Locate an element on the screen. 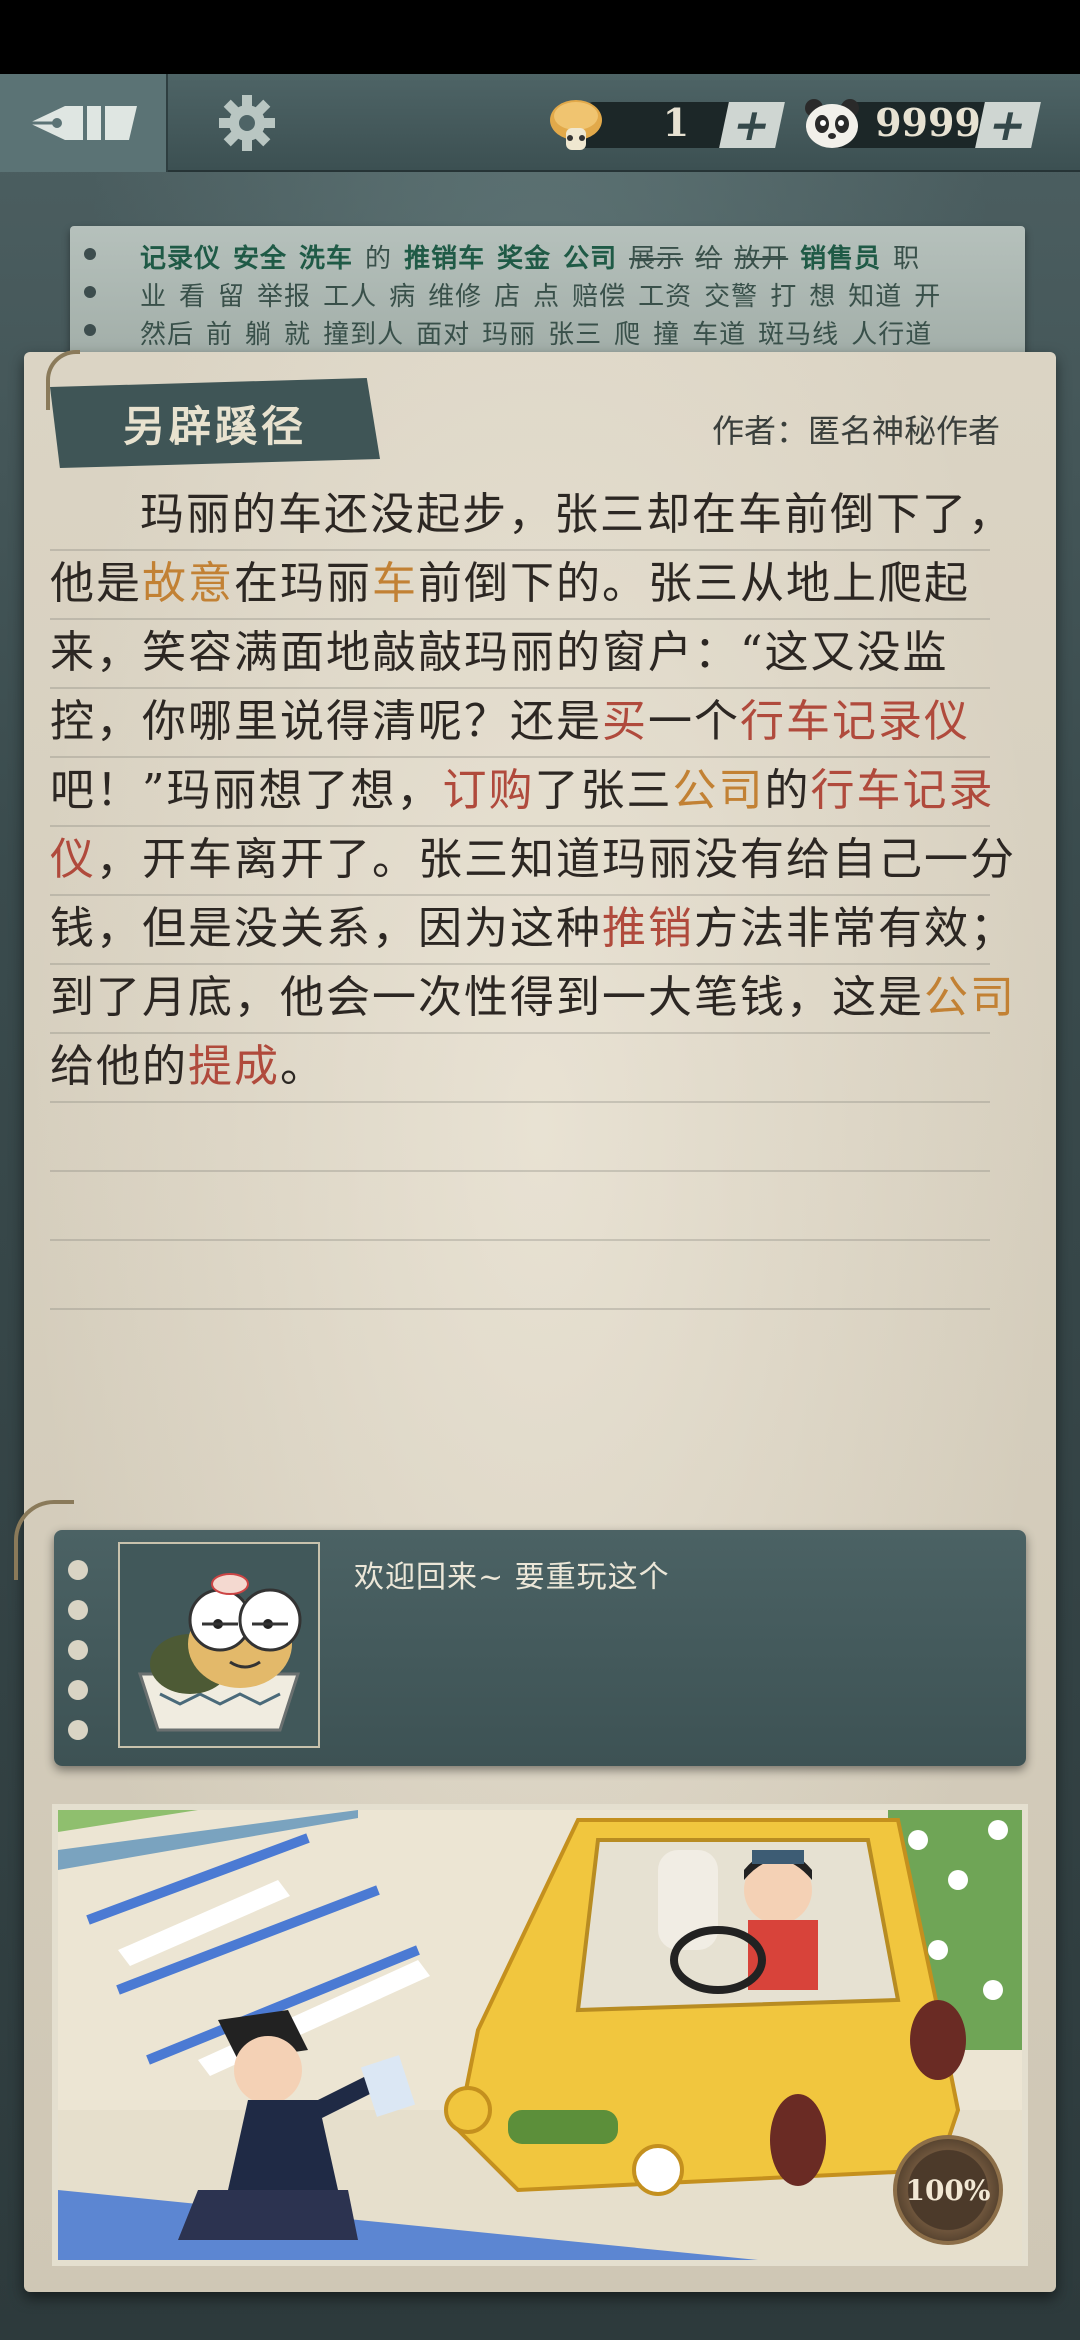 The height and width of the screenshot is (2340, 1080). story-text-segment: 方法非常有效； is located at coordinates (855, 928).